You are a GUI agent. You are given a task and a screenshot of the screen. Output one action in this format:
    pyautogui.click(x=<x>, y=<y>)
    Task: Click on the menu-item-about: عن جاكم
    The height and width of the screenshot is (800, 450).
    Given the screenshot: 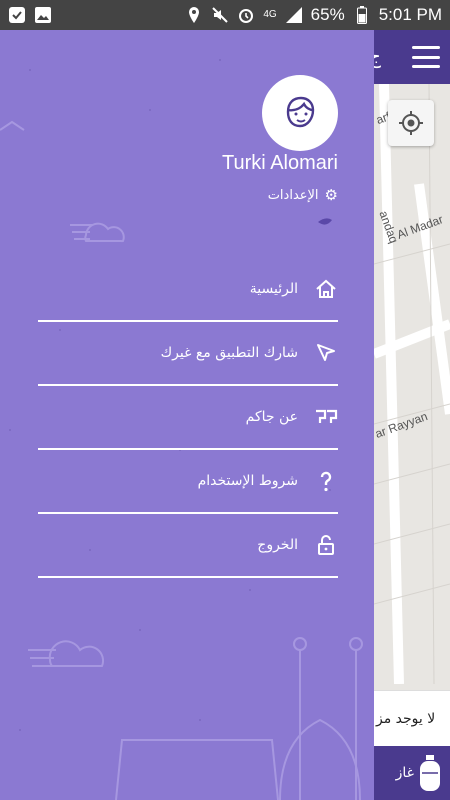 What is the action you would take?
    pyautogui.click(x=188, y=418)
    